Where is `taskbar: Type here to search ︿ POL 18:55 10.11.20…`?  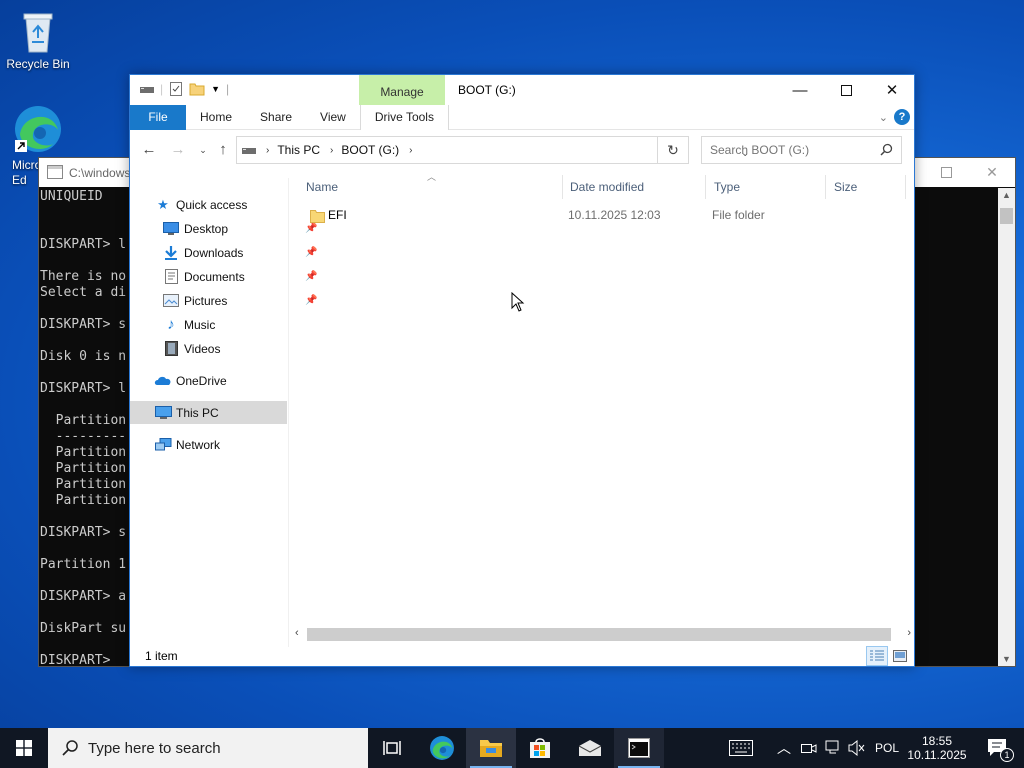
taskbar: Type here to search ︿ POL 18:55 10.11.20… is located at coordinates (512, 748).